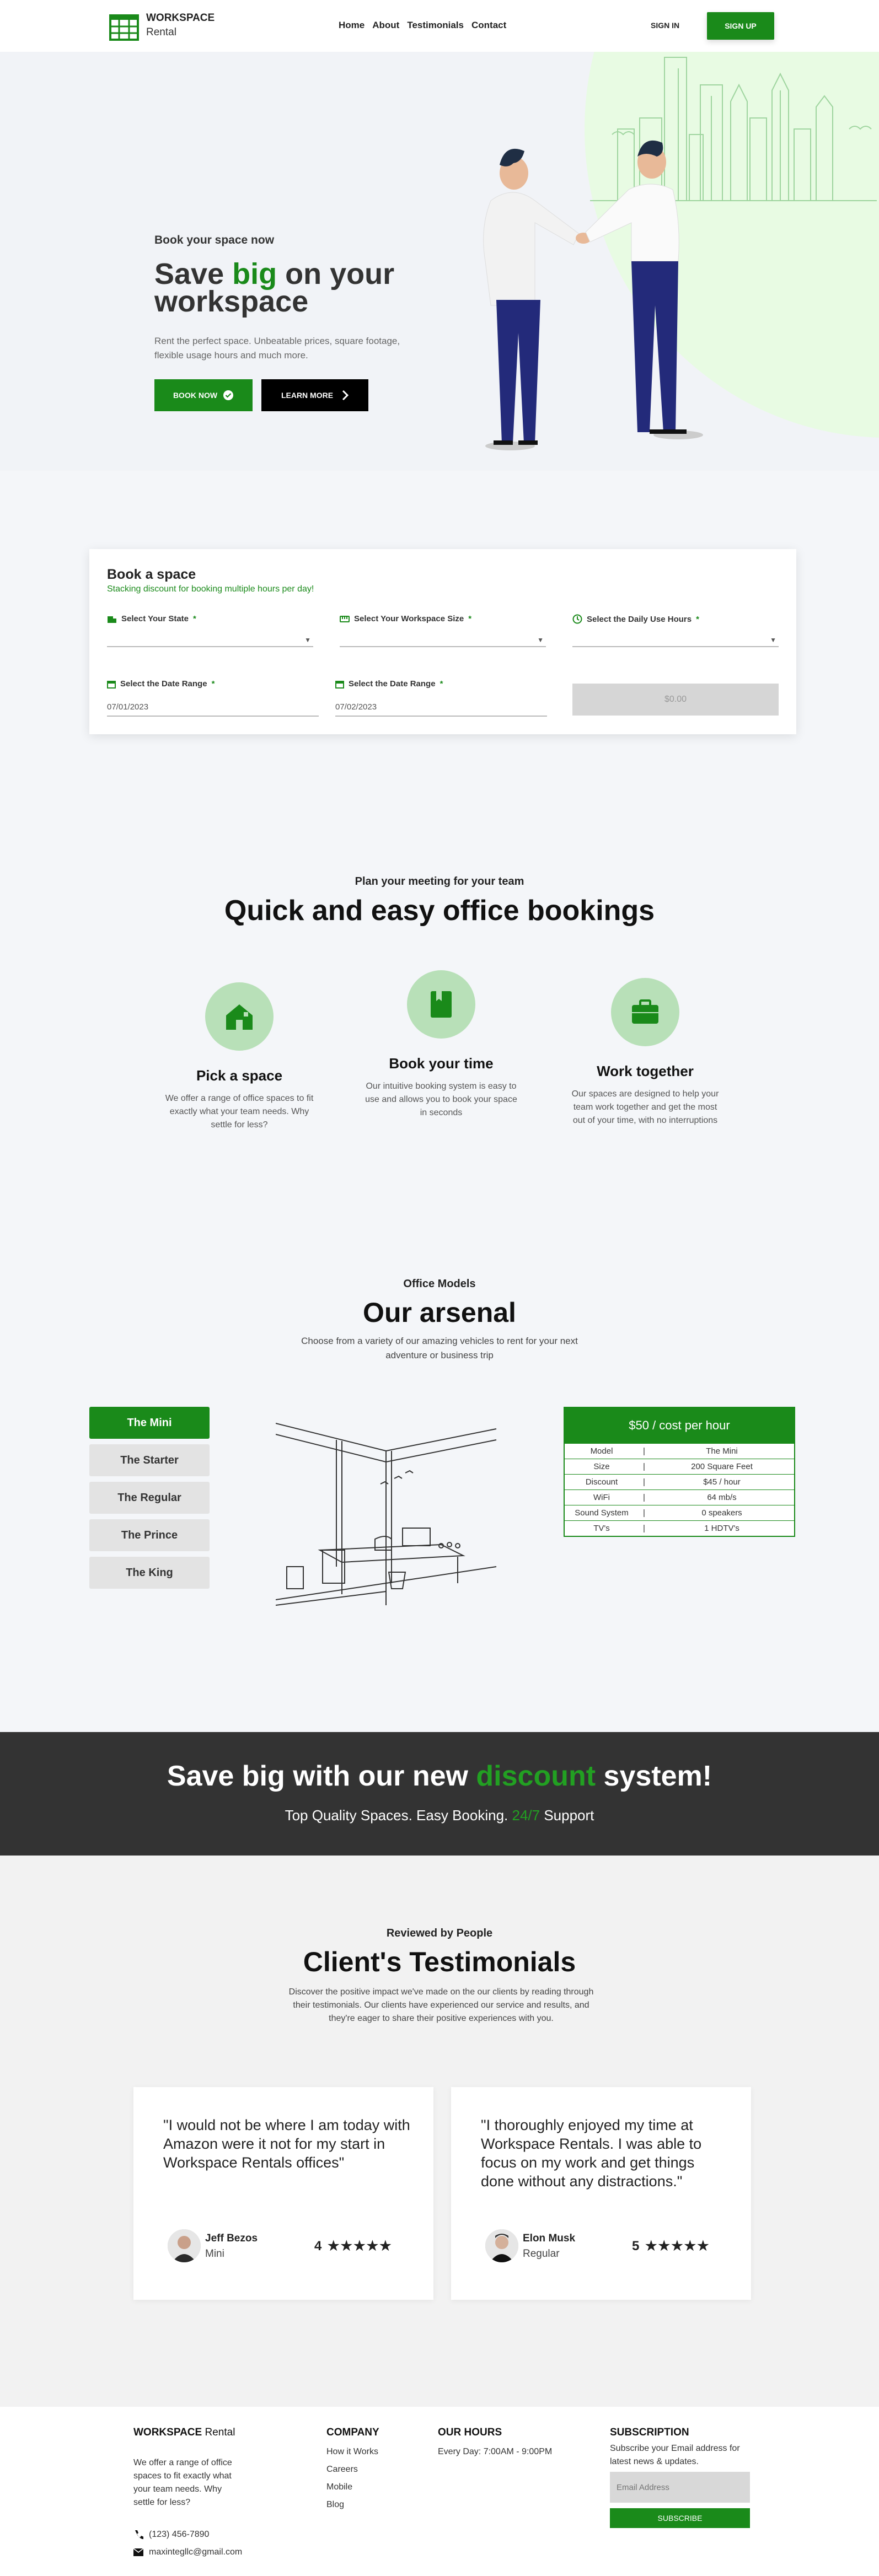  What do you see at coordinates (602, 1513) in the screenshot?
I see `spec-key: Sound System` at bounding box center [602, 1513].